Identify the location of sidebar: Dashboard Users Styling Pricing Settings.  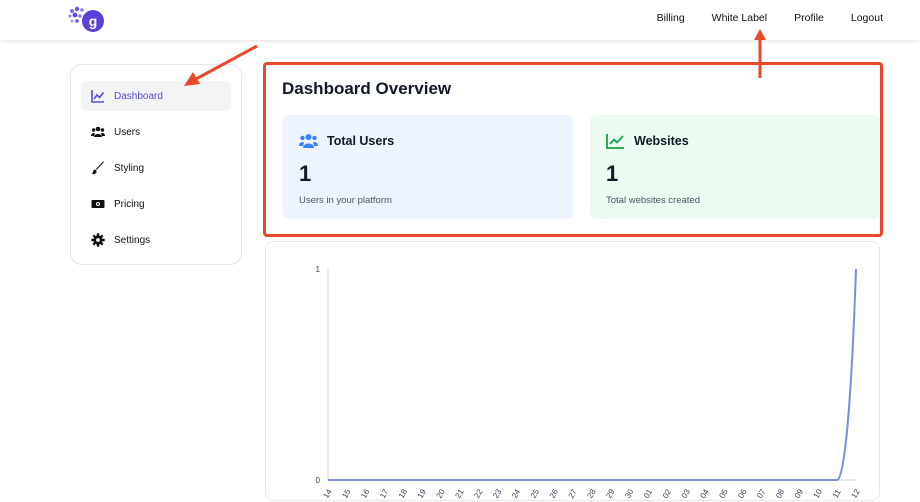
(156, 164).